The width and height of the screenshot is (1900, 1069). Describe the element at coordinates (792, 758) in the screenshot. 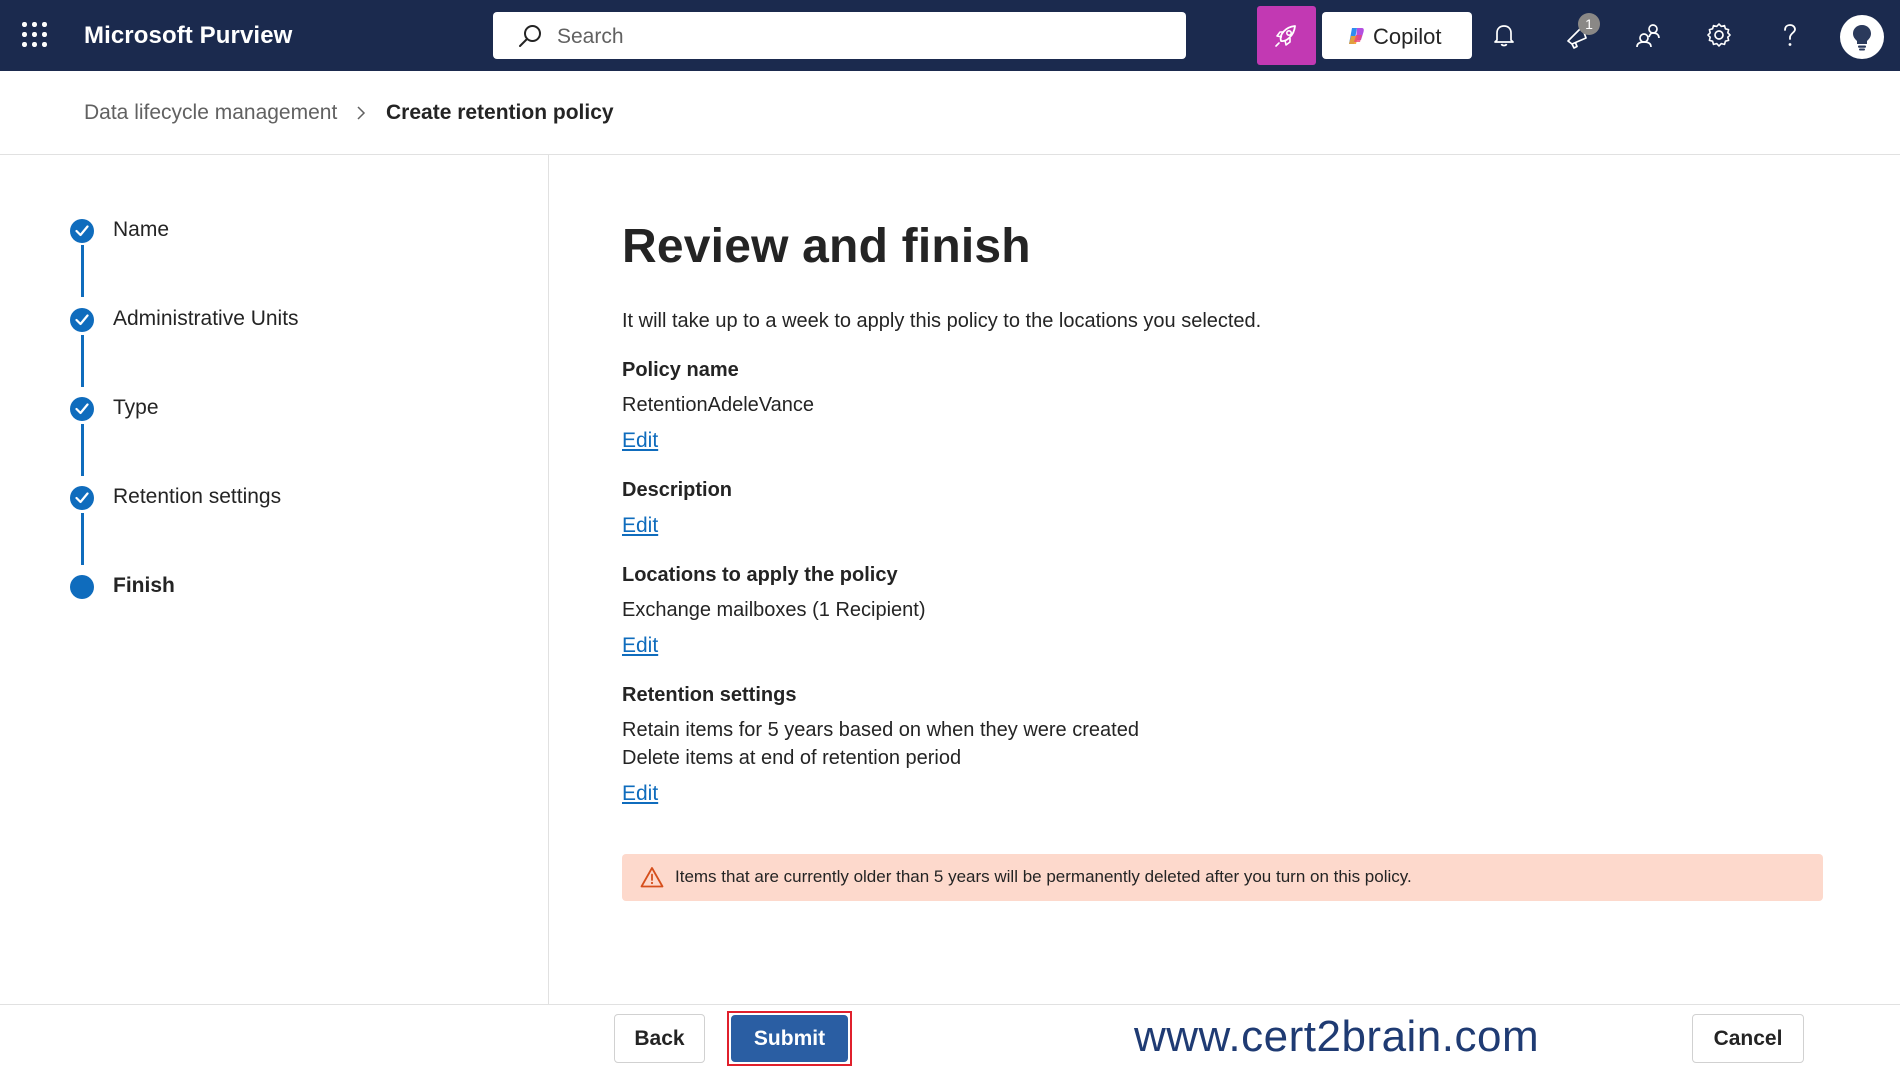

I see `retention-line-2: Delete items at end of retention period` at that location.